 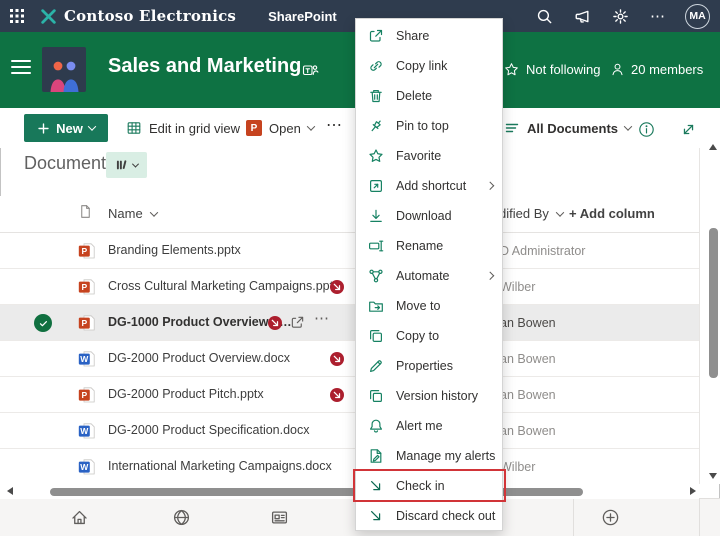 I want to click on view-selector: All Documents, so click(x=568, y=128).